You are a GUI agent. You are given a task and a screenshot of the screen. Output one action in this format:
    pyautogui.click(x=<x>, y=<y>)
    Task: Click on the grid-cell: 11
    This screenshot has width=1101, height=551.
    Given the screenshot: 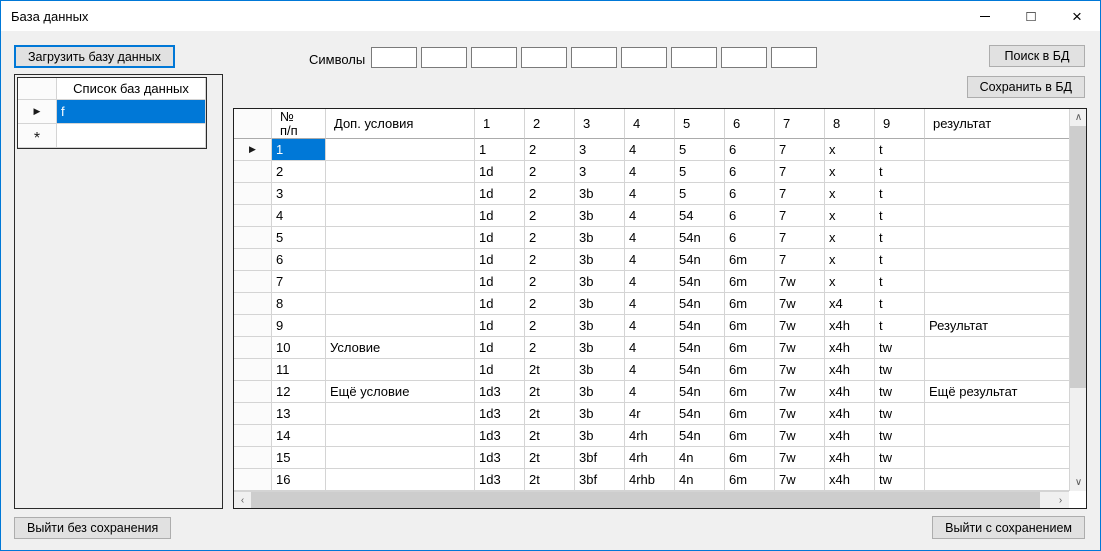 What is the action you would take?
    pyautogui.click(x=299, y=370)
    